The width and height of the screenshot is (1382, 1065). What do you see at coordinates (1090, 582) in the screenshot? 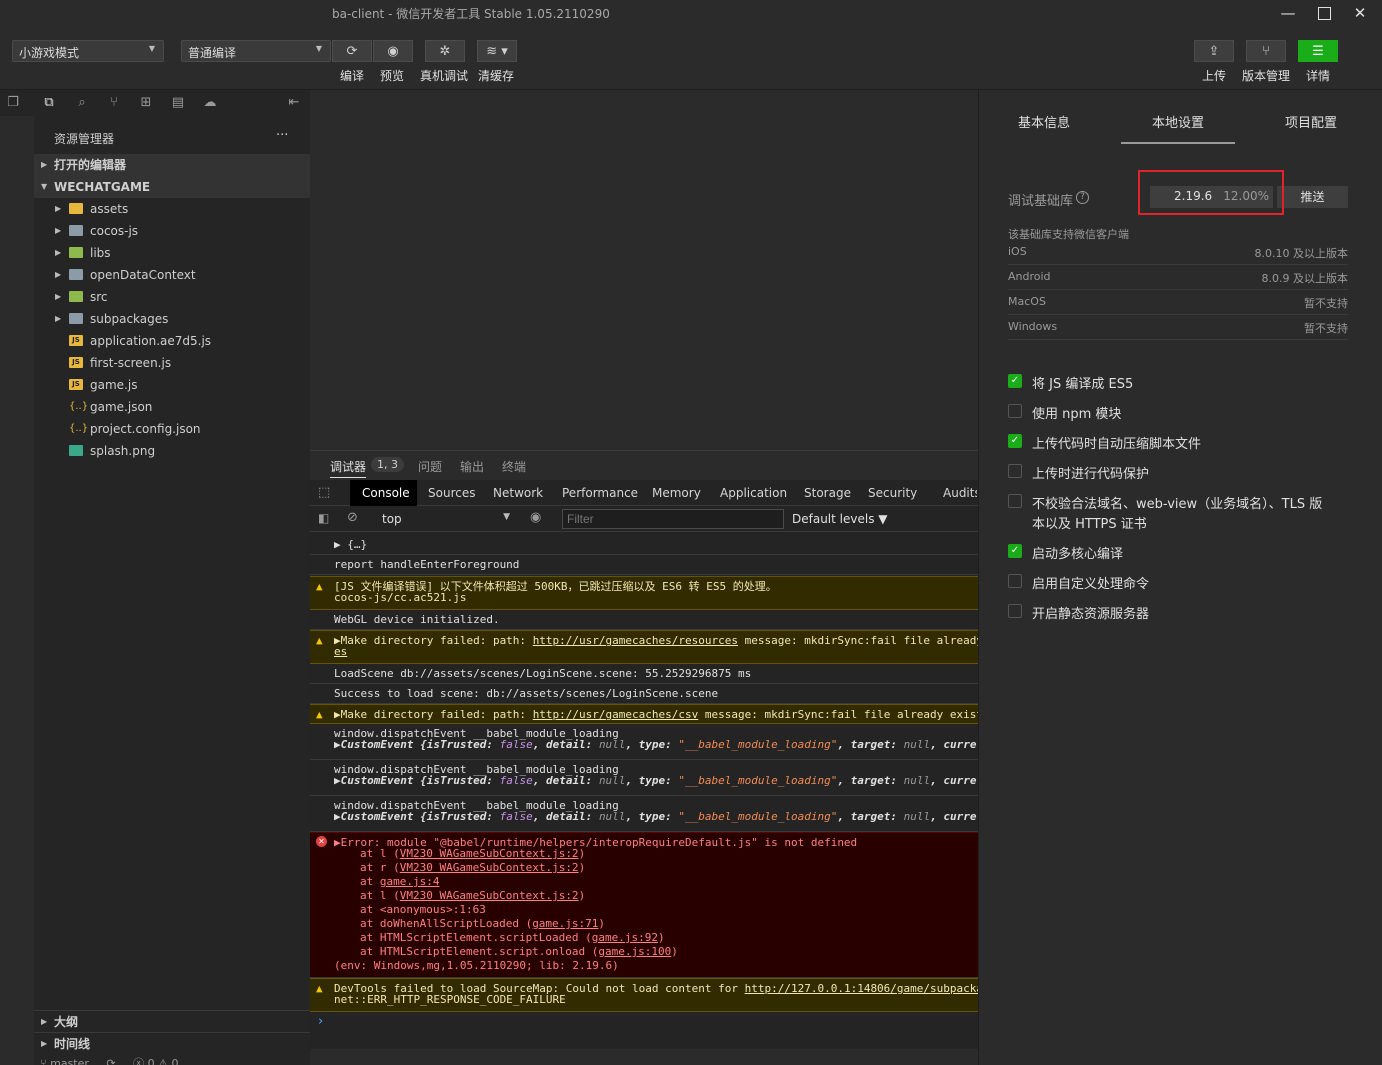
I see `option-label: 启用自定义处理命令` at bounding box center [1090, 582].